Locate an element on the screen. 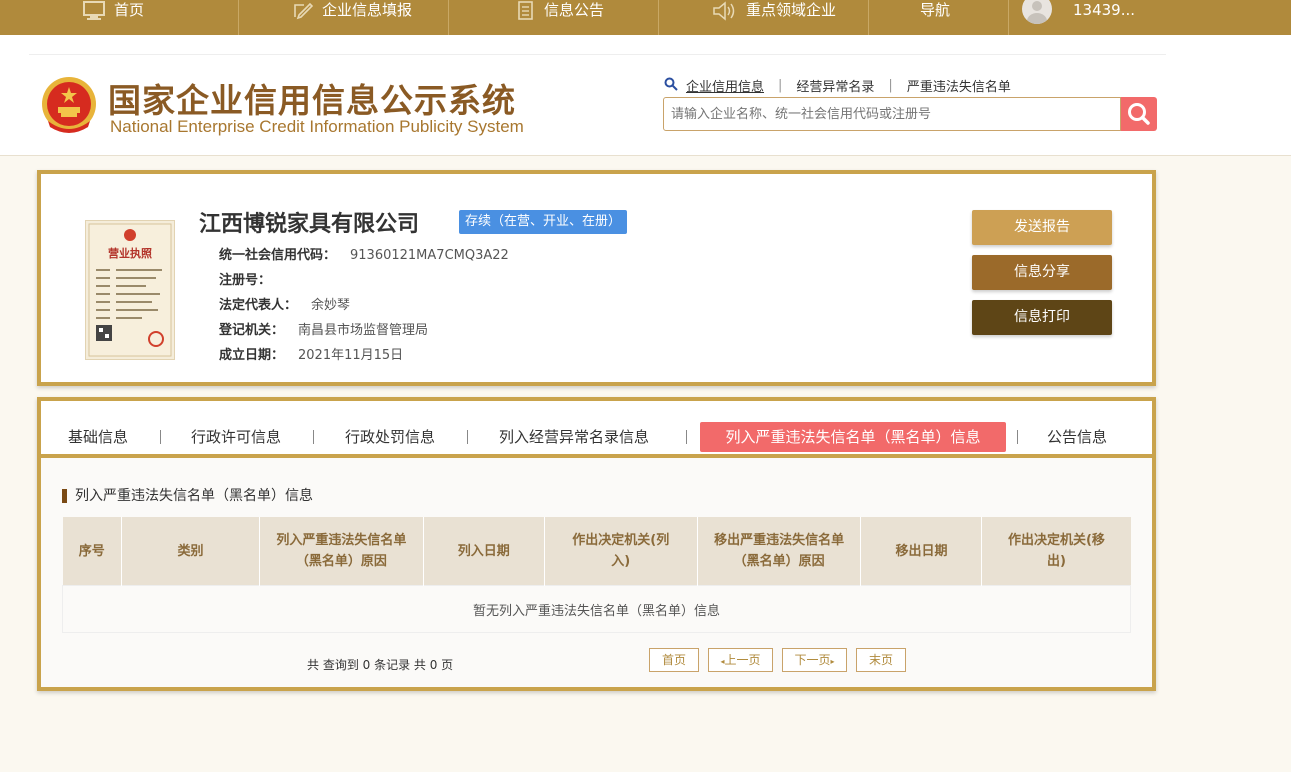 This screenshot has width=1291, height=772. column-header: 作出决定机关(移出) is located at coordinates (1056, 551).